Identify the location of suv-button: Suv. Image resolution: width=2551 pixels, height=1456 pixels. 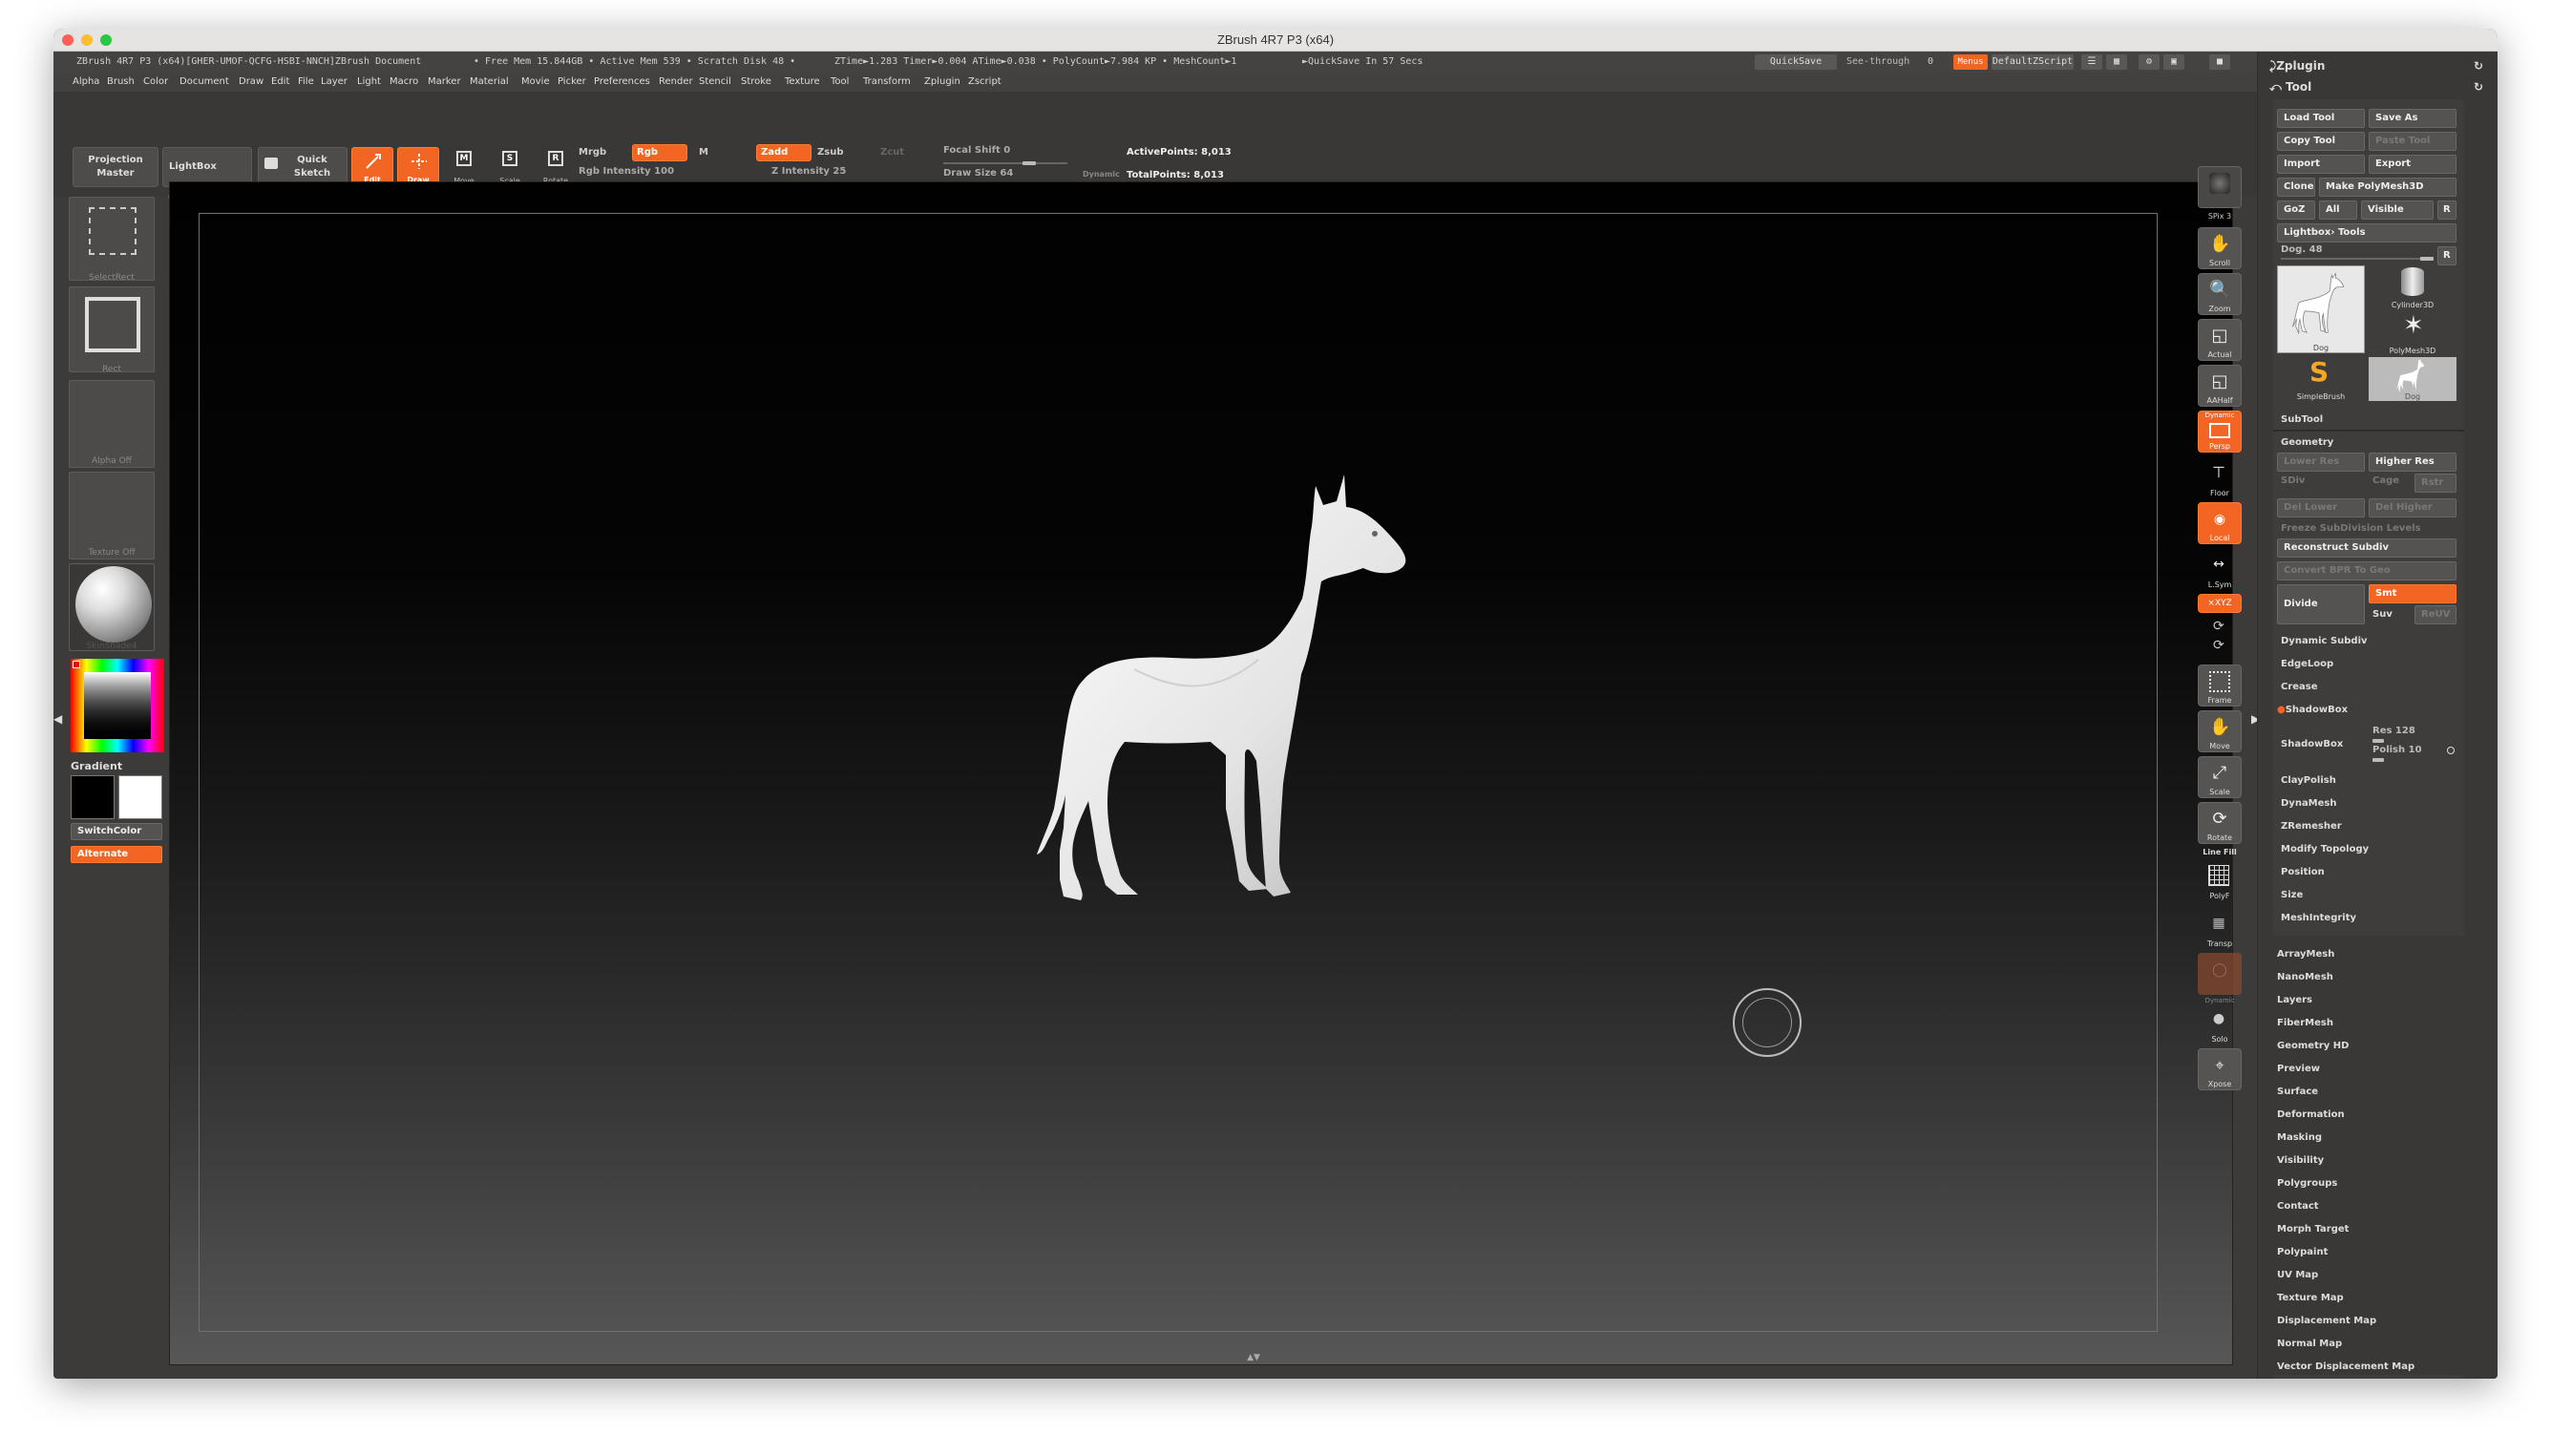
(2382, 614).